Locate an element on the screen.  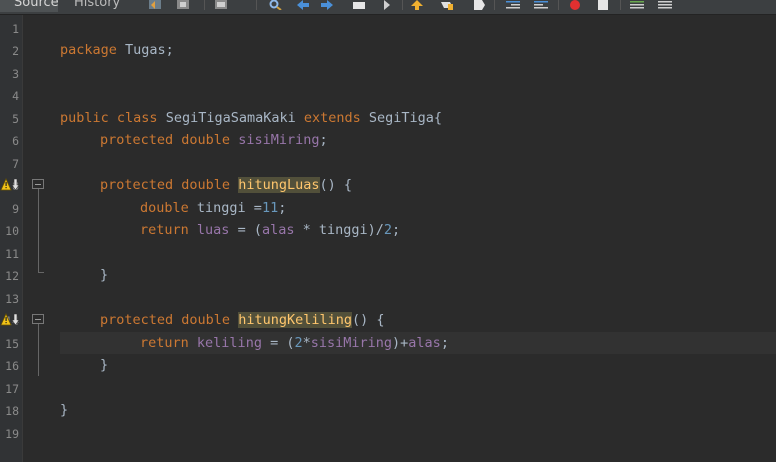
toggle-bookmark-icon is located at coordinates (417, 5).